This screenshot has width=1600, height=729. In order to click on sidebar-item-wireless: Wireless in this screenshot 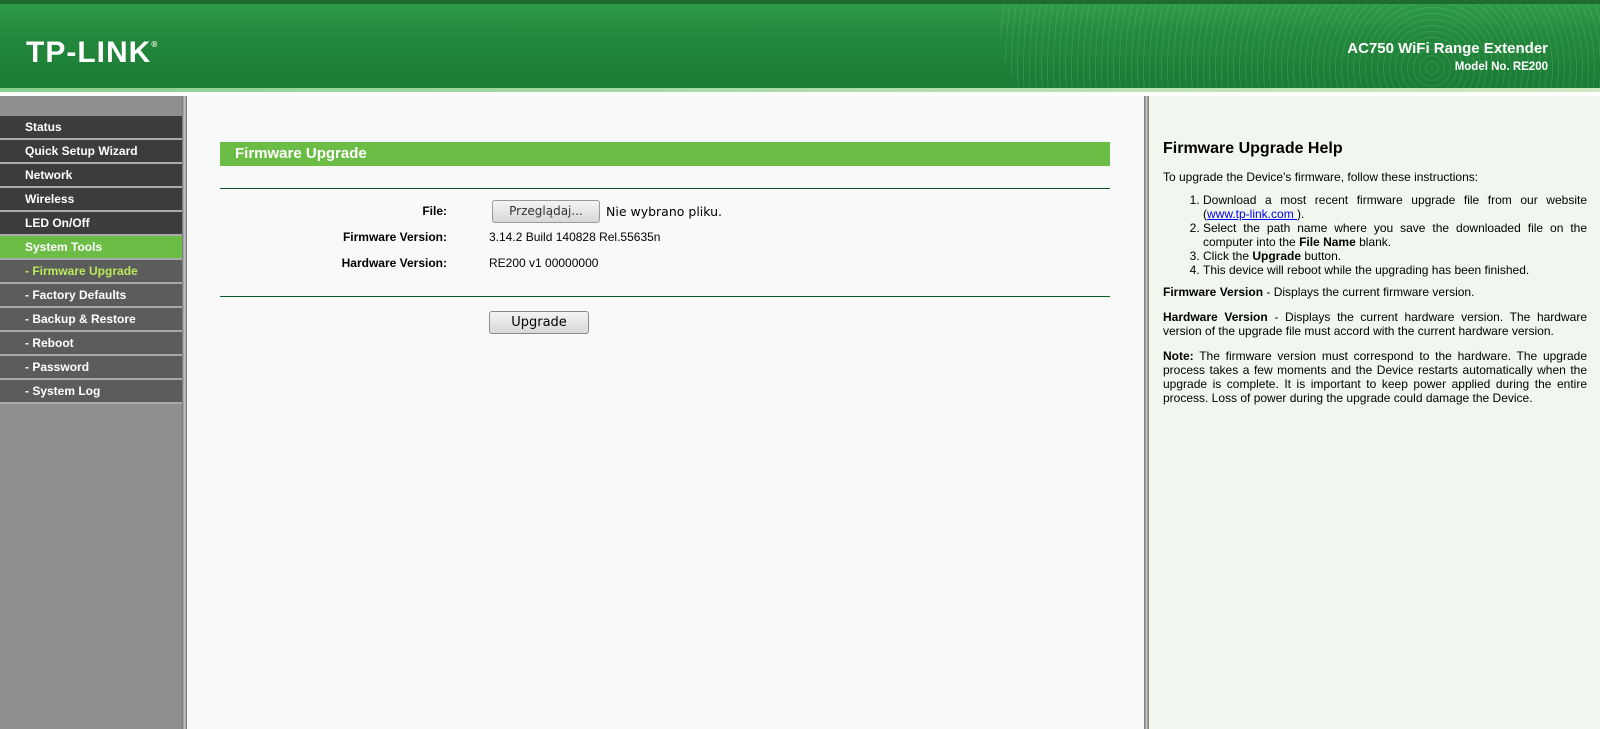, I will do `click(91, 200)`.